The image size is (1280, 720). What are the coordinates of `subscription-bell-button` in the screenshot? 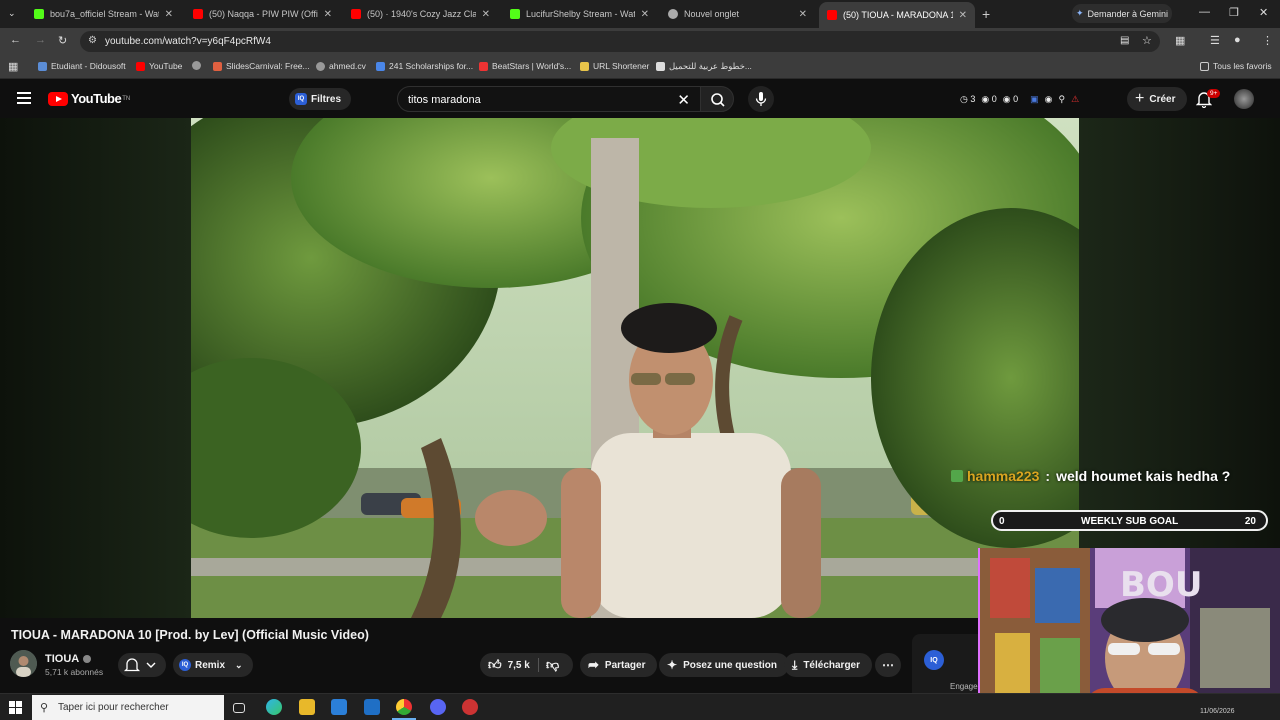 It's located at (142, 665).